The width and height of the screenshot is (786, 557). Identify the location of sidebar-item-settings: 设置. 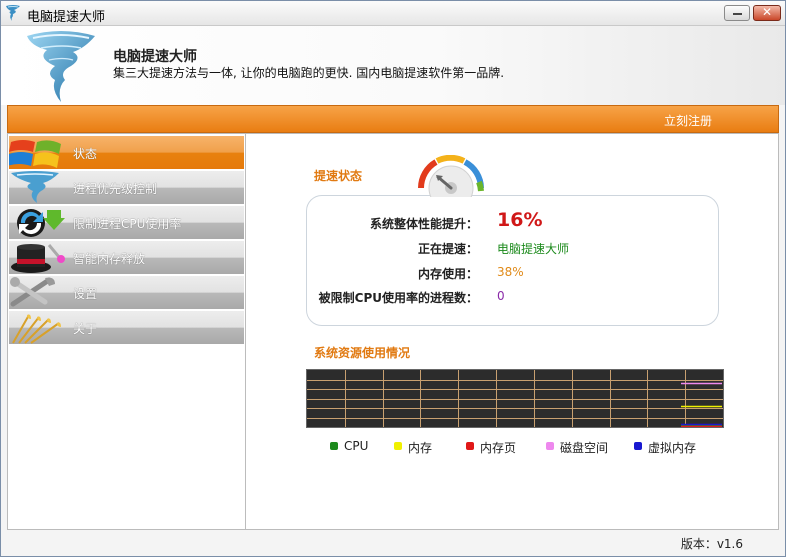
(126, 292).